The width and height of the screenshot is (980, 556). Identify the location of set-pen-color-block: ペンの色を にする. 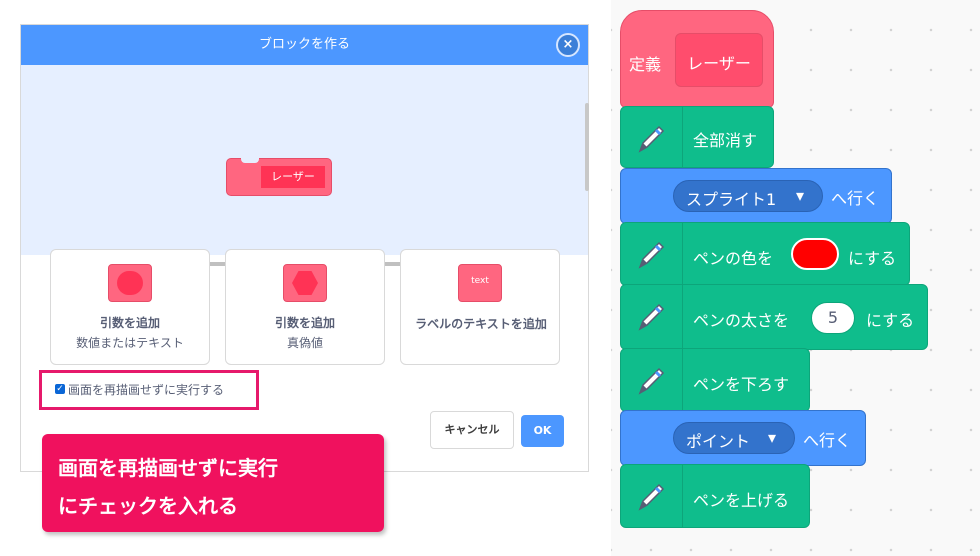
(765, 254).